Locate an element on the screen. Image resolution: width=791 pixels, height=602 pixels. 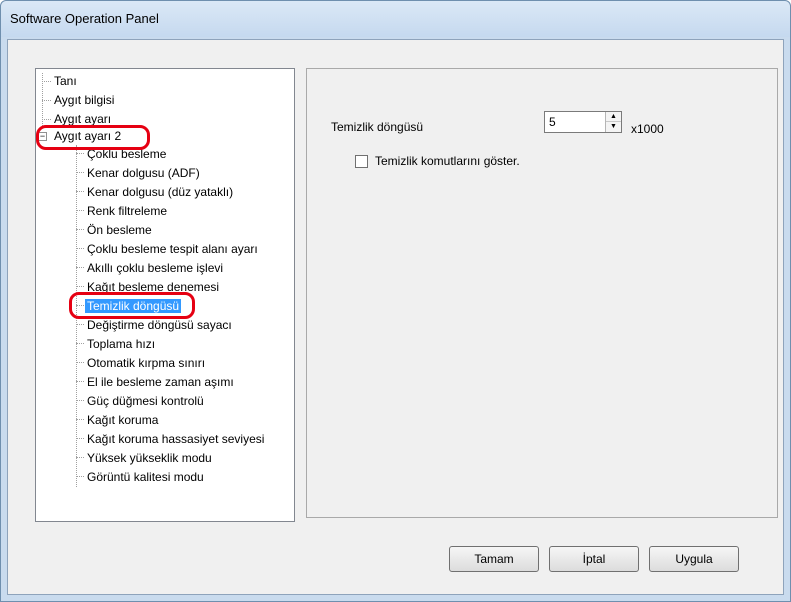
cancel-button: İptal is located at coordinates (594, 559).